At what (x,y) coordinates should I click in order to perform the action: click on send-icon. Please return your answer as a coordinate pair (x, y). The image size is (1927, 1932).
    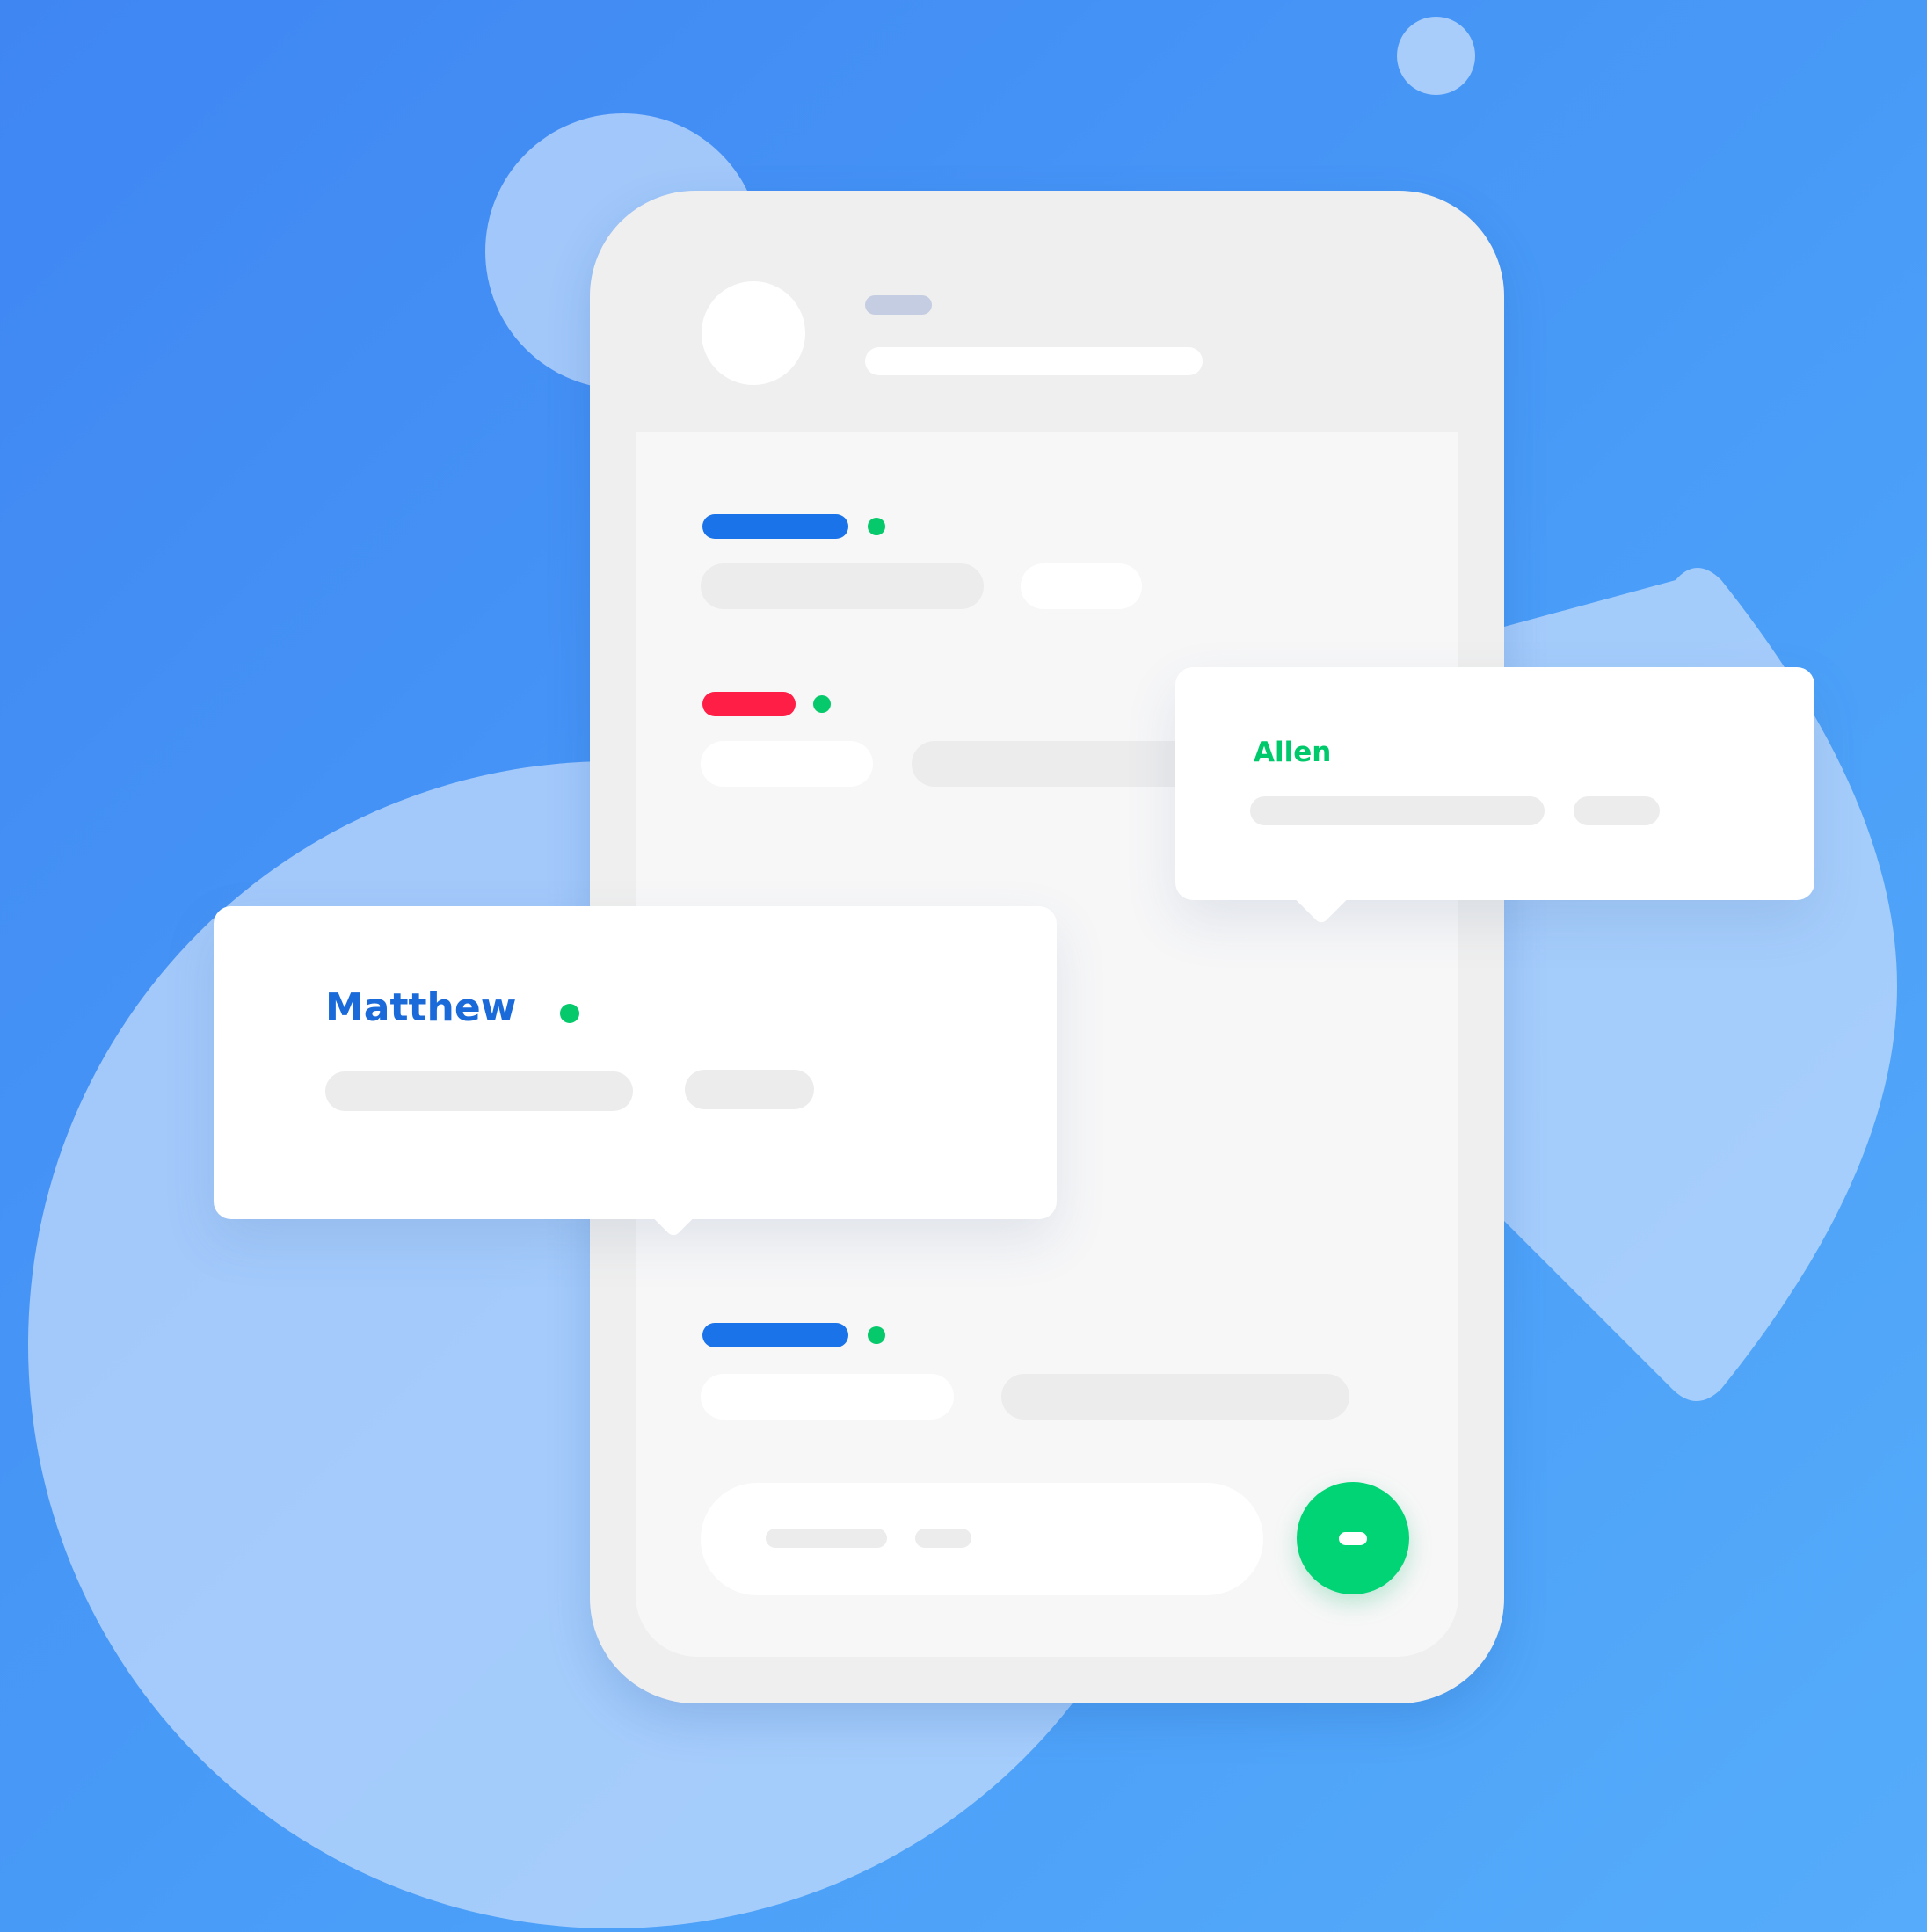
    Looking at the image, I should click on (1353, 1538).